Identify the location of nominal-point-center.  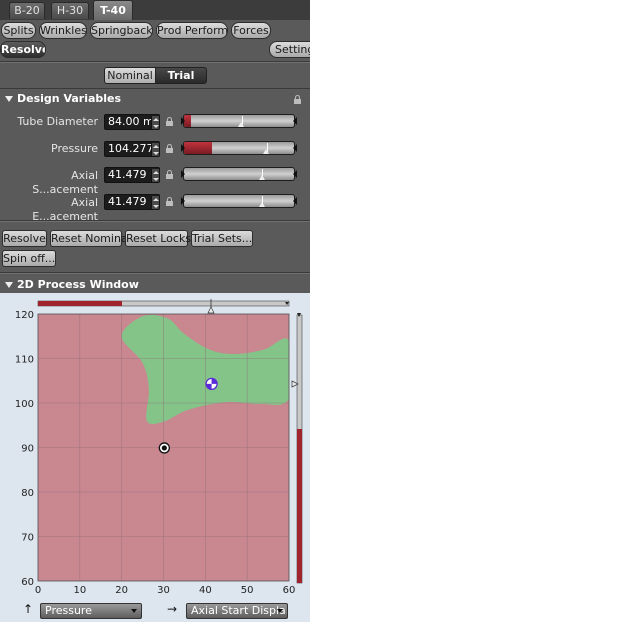
(164, 448).